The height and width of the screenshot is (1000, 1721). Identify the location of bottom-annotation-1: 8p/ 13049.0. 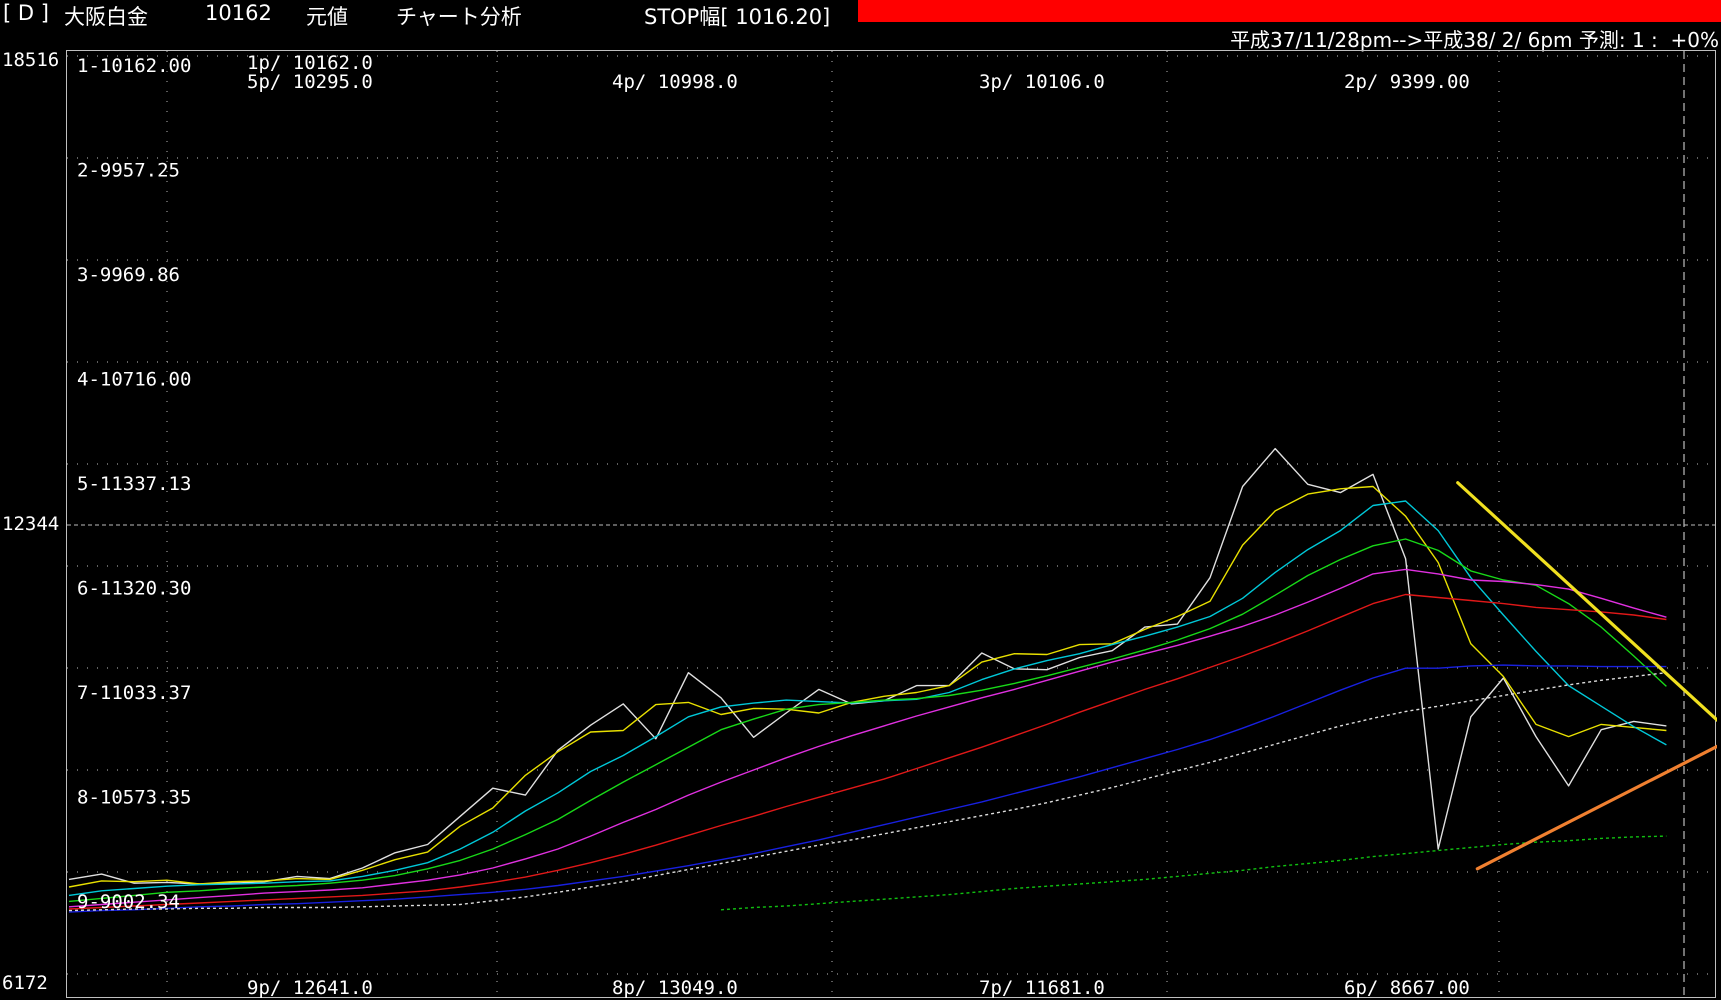
(675, 988).